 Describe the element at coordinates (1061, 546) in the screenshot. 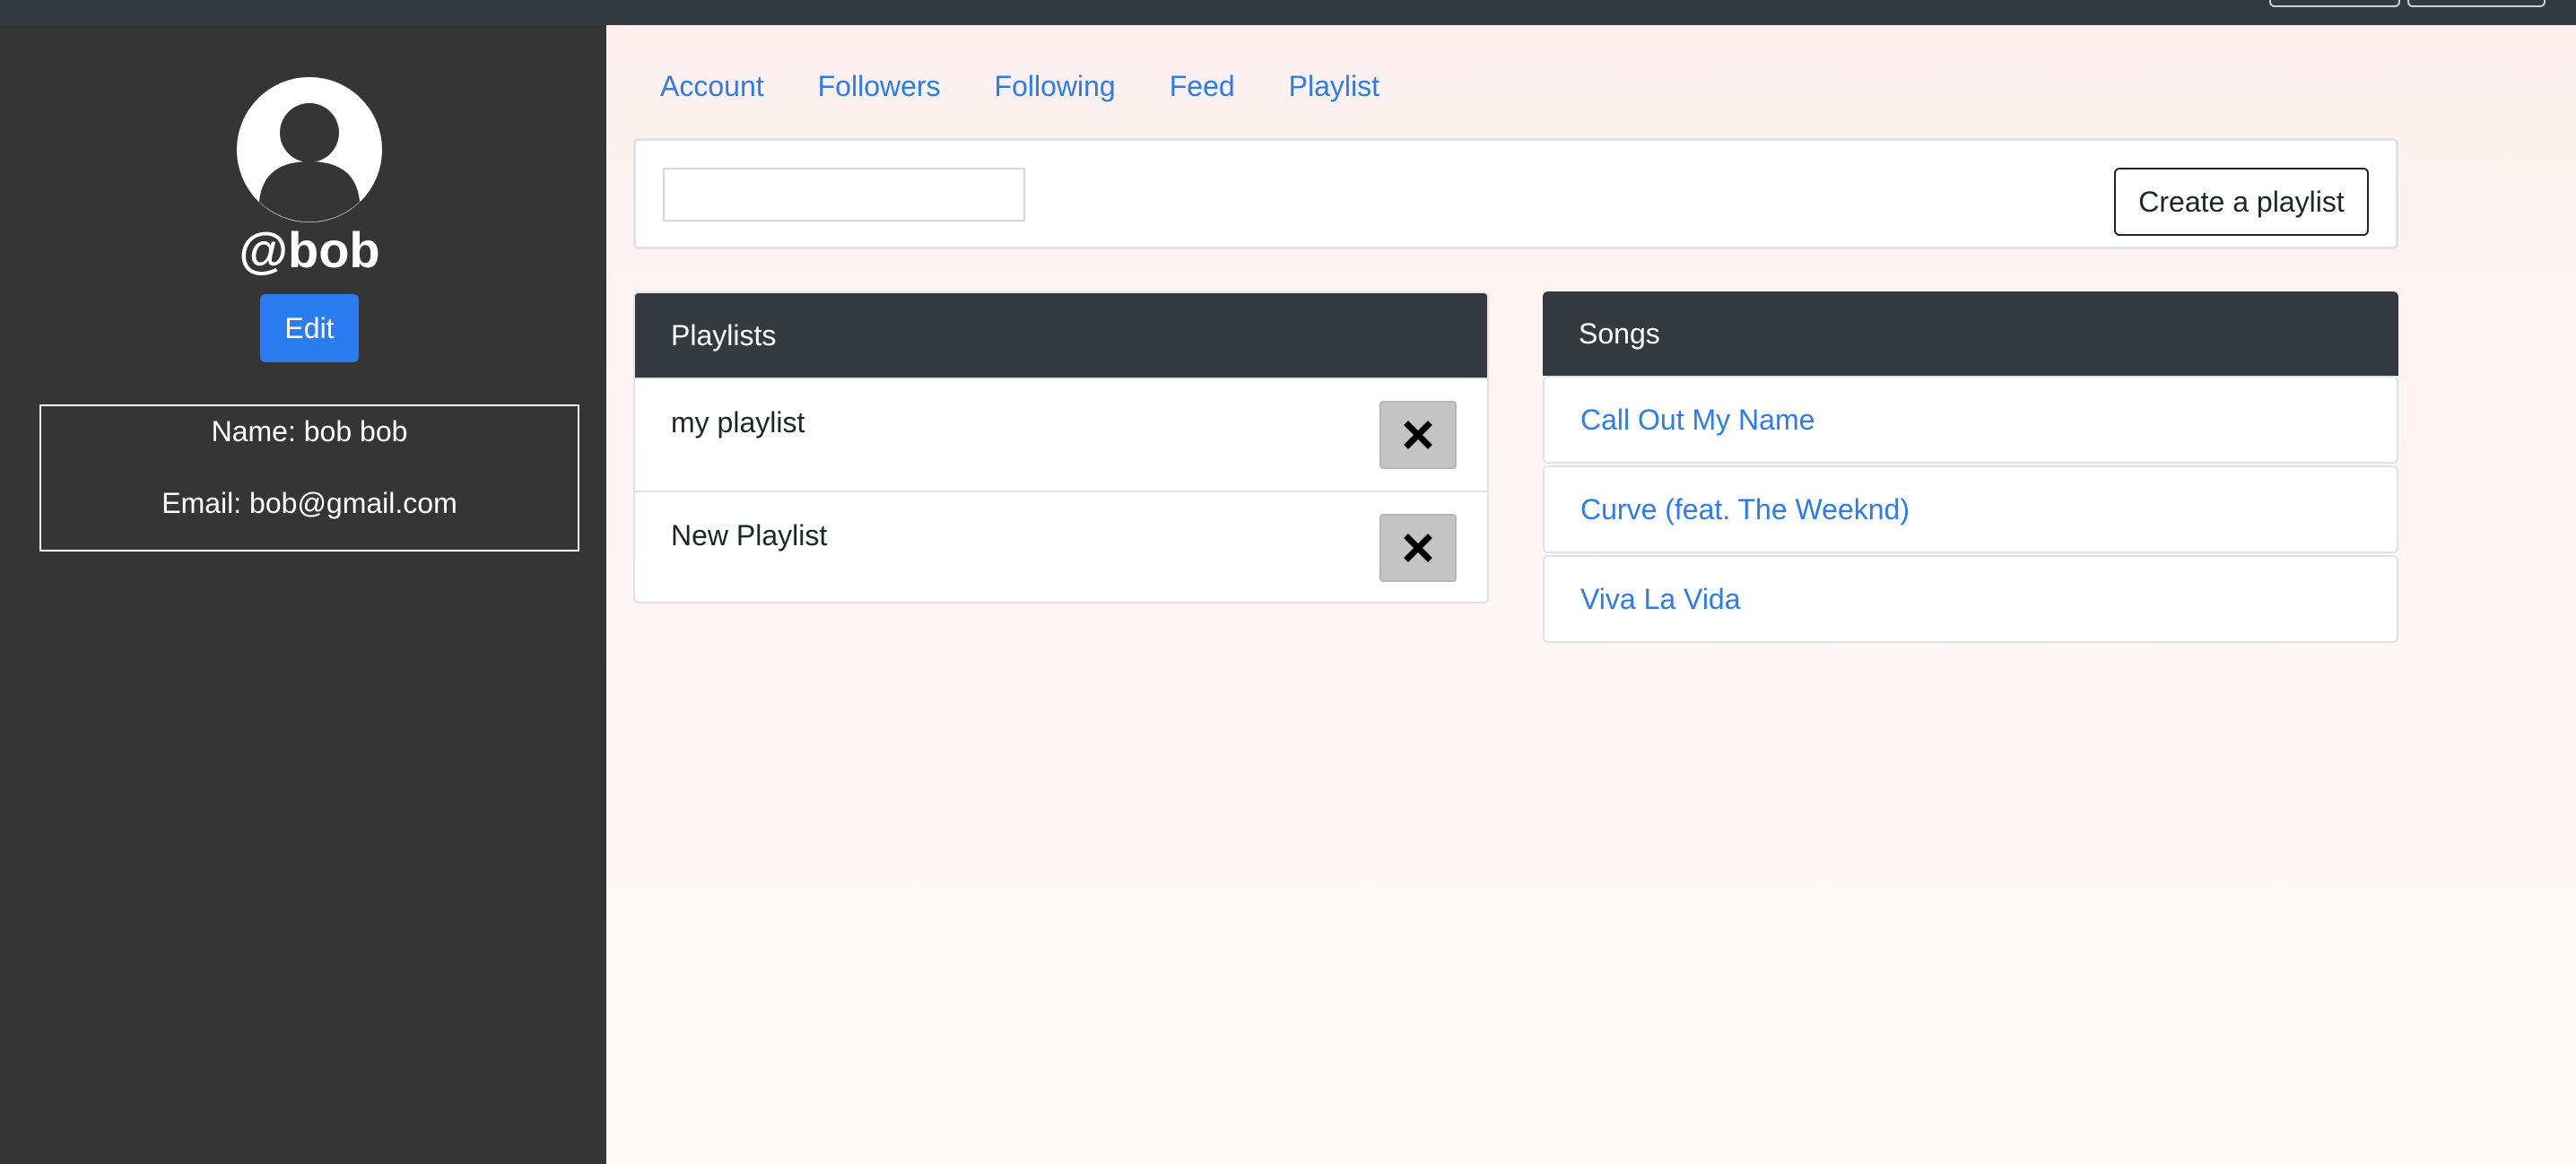

I see `playlist-item: New Playlist` at that location.